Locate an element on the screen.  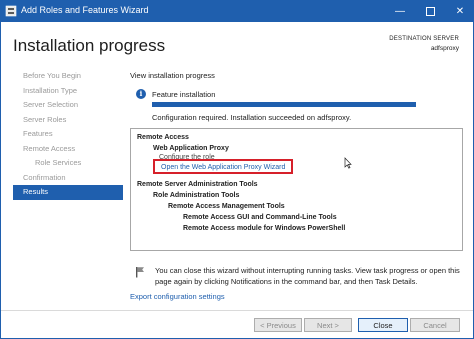
mouse-cursor-icon is located at coordinates (348, 163).